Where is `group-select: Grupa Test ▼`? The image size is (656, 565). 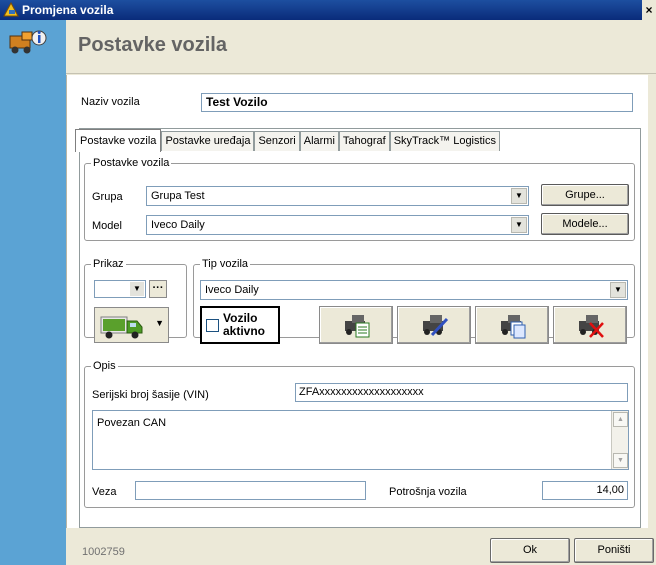 group-select: Grupa Test ▼ is located at coordinates (337, 196).